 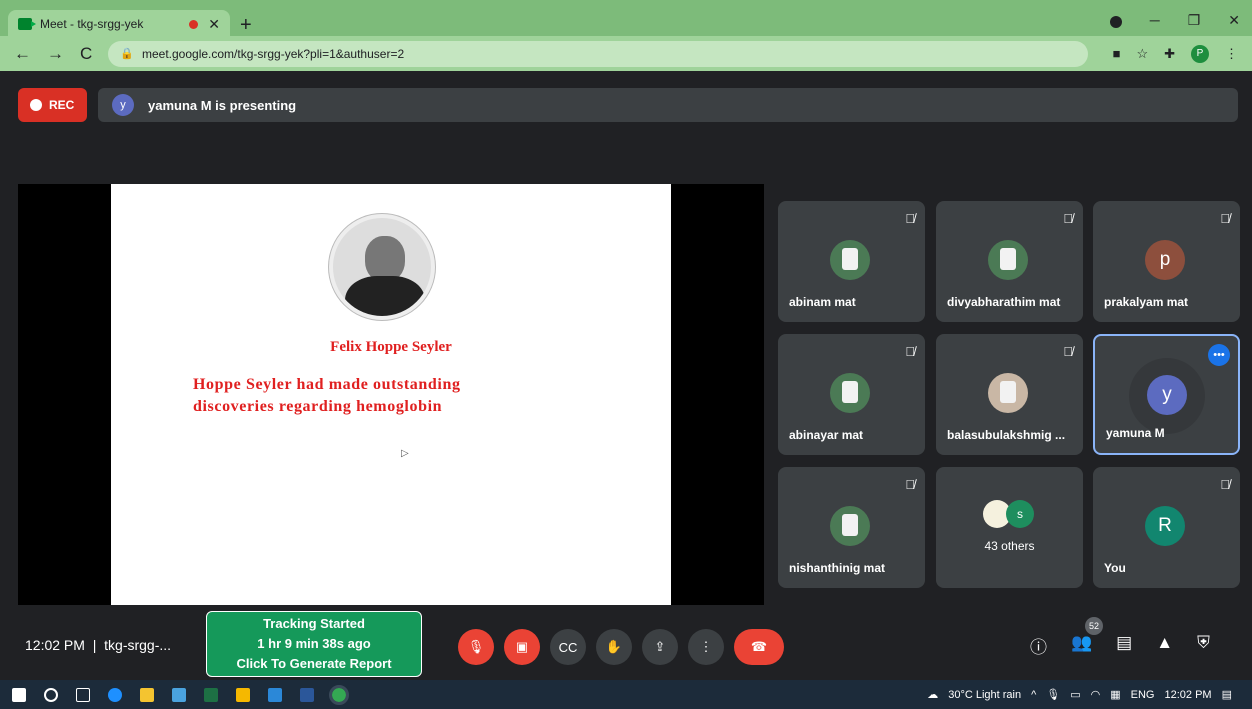 I want to click on mic-toggle-button: 🎙, so click(x=476, y=647).